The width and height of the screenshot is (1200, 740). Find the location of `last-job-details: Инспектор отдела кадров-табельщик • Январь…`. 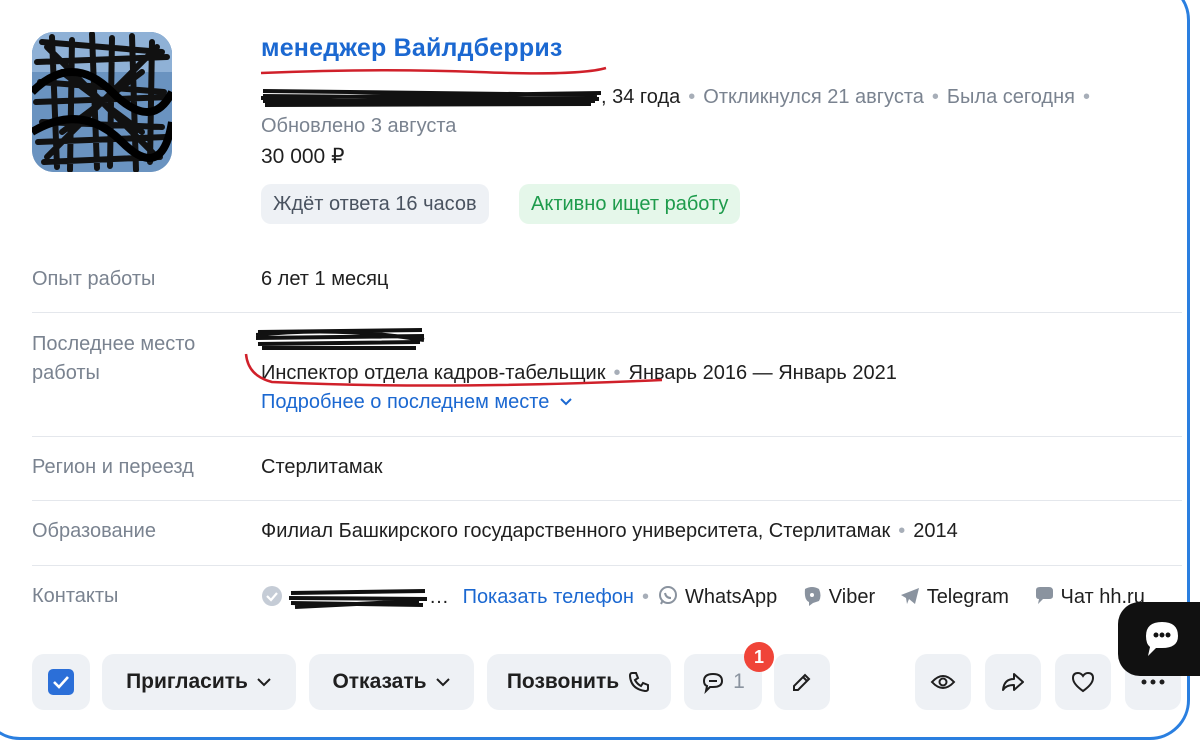

last-job-details: Инспектор отдела кадров-табельщик • Январь… is located at coordinates (579, 373).